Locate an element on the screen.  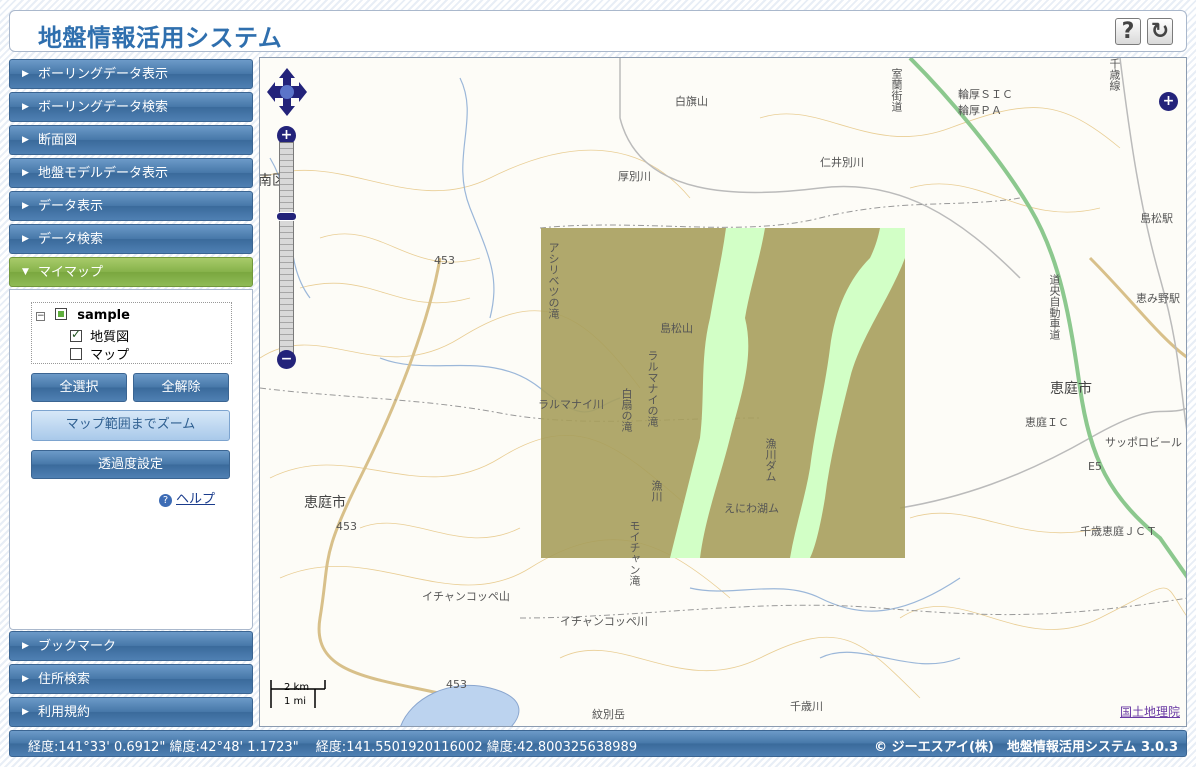
layer-switcher-button: + is located at coordinates (1168, 101).